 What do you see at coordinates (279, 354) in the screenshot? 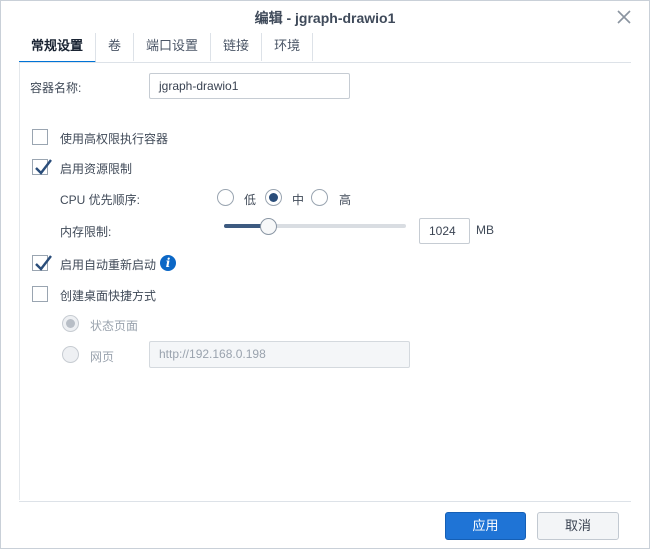
I see `shortcut-url-input: http://192.168.0.198` at bounding box center [279, 354].